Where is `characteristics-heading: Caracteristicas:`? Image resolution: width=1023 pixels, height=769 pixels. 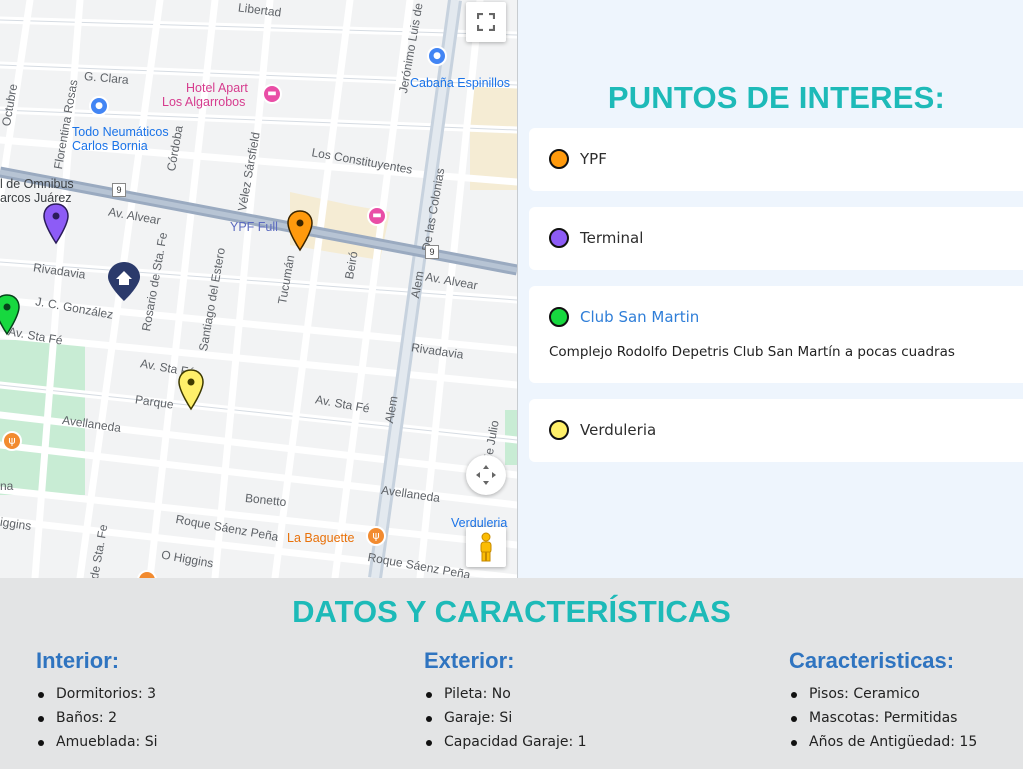 characteristics-heading: Caracteristicas: is located at coordinates (872, 660).